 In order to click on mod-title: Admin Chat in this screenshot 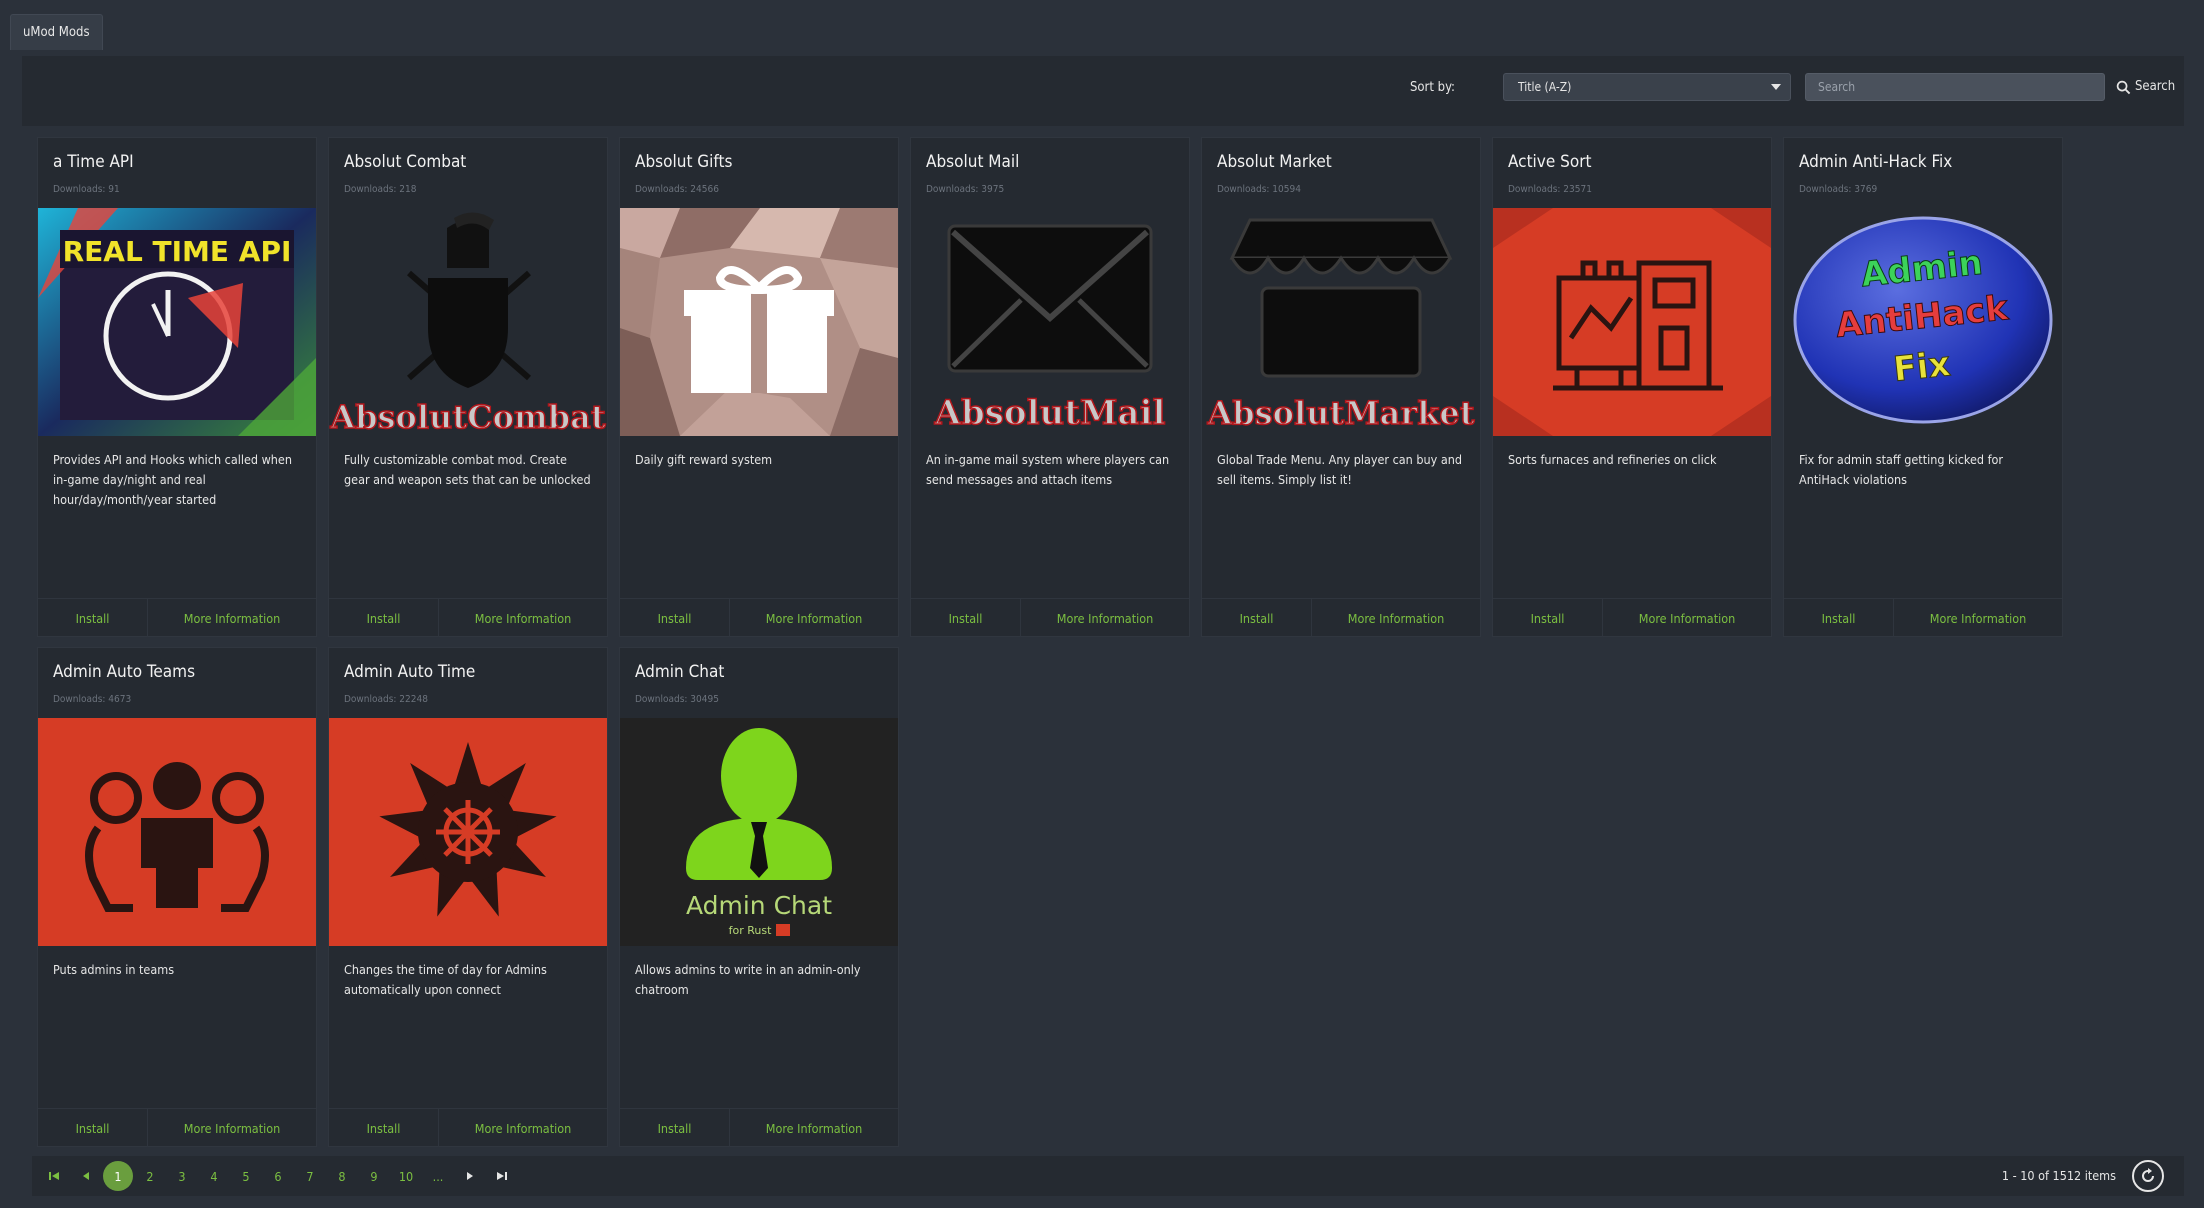, I will do `click(679, 672)`.